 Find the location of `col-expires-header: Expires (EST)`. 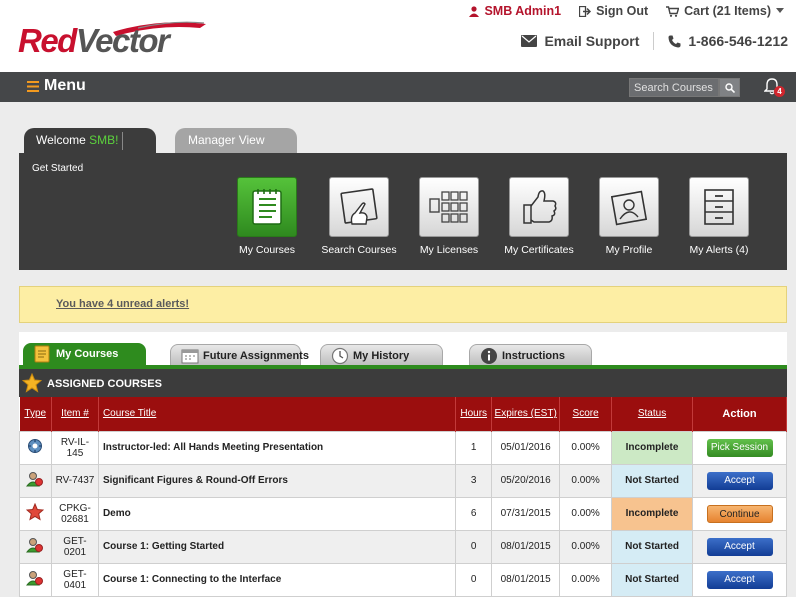

col-expires-header: Expires (EST) is located at coordinates (526, 414).